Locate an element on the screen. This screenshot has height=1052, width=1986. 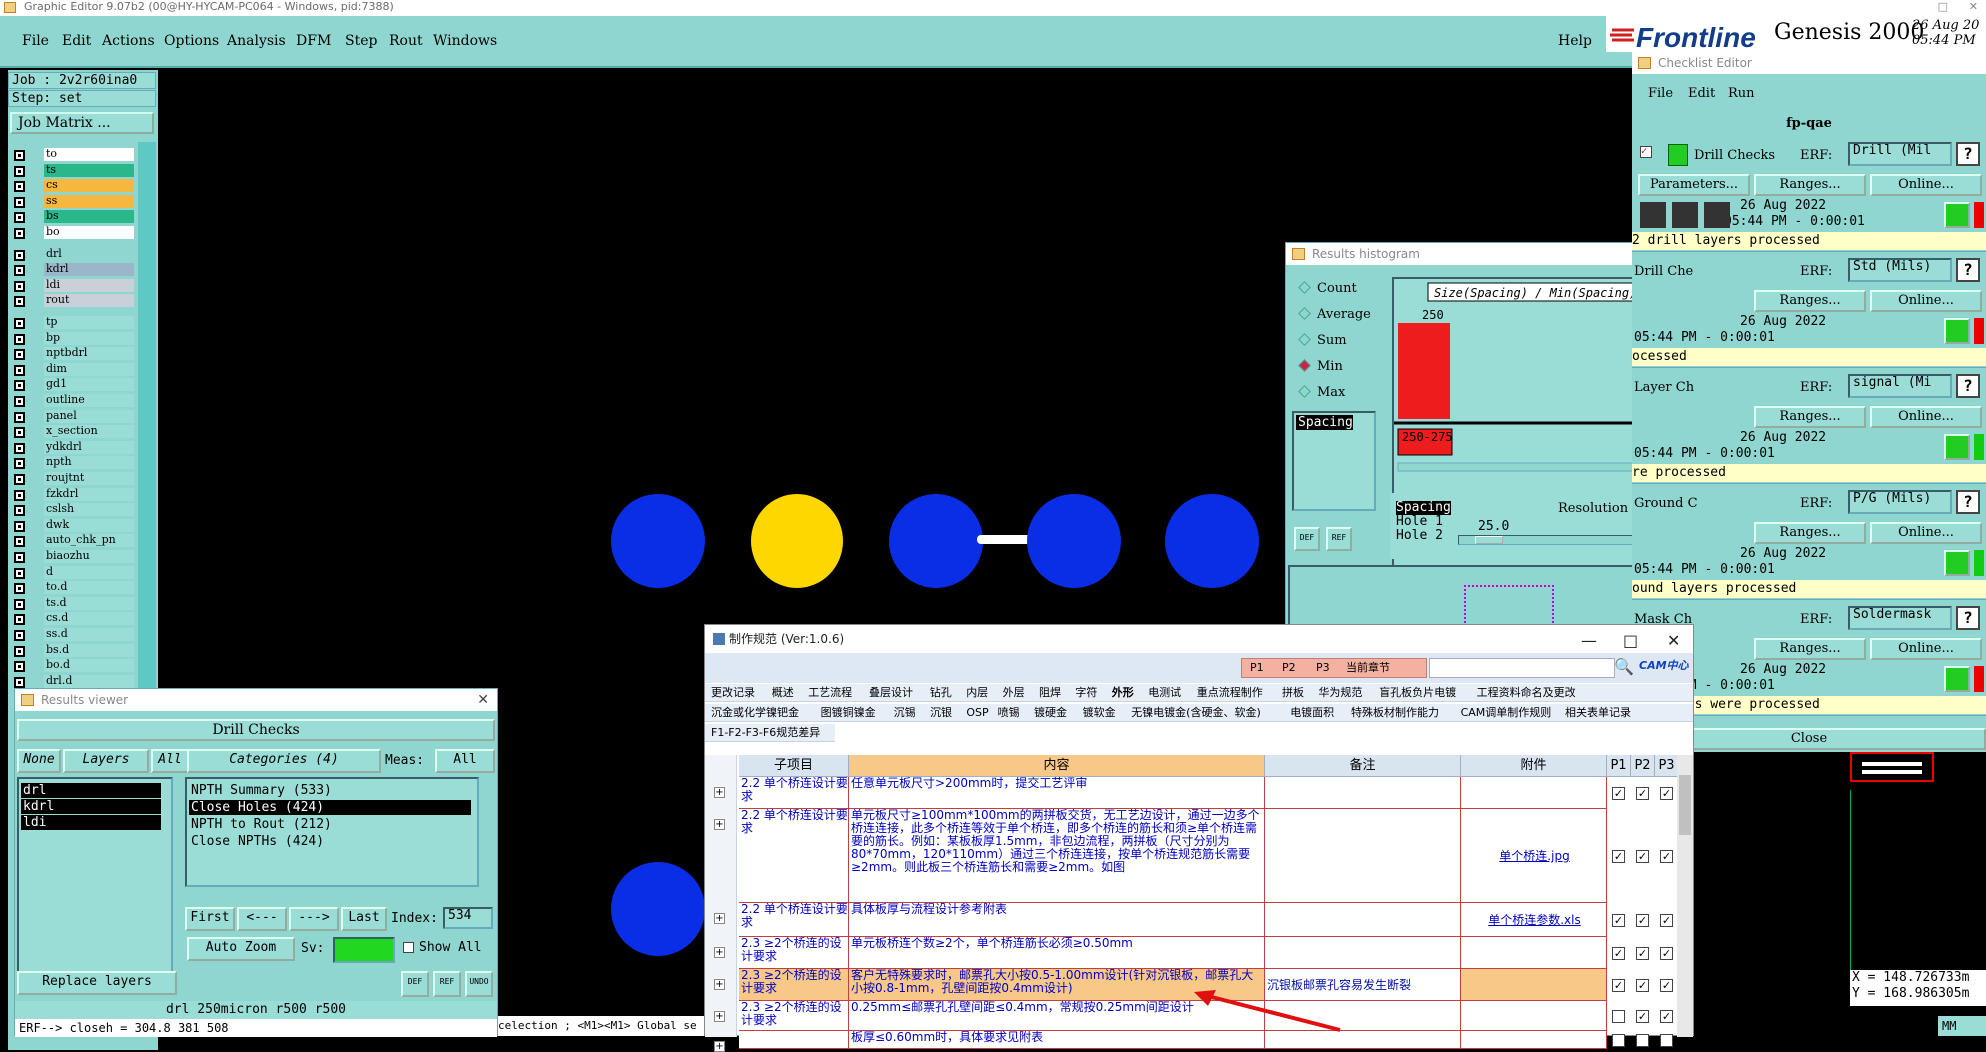
column-header: 内容 is located at coordinates (1057, 766).